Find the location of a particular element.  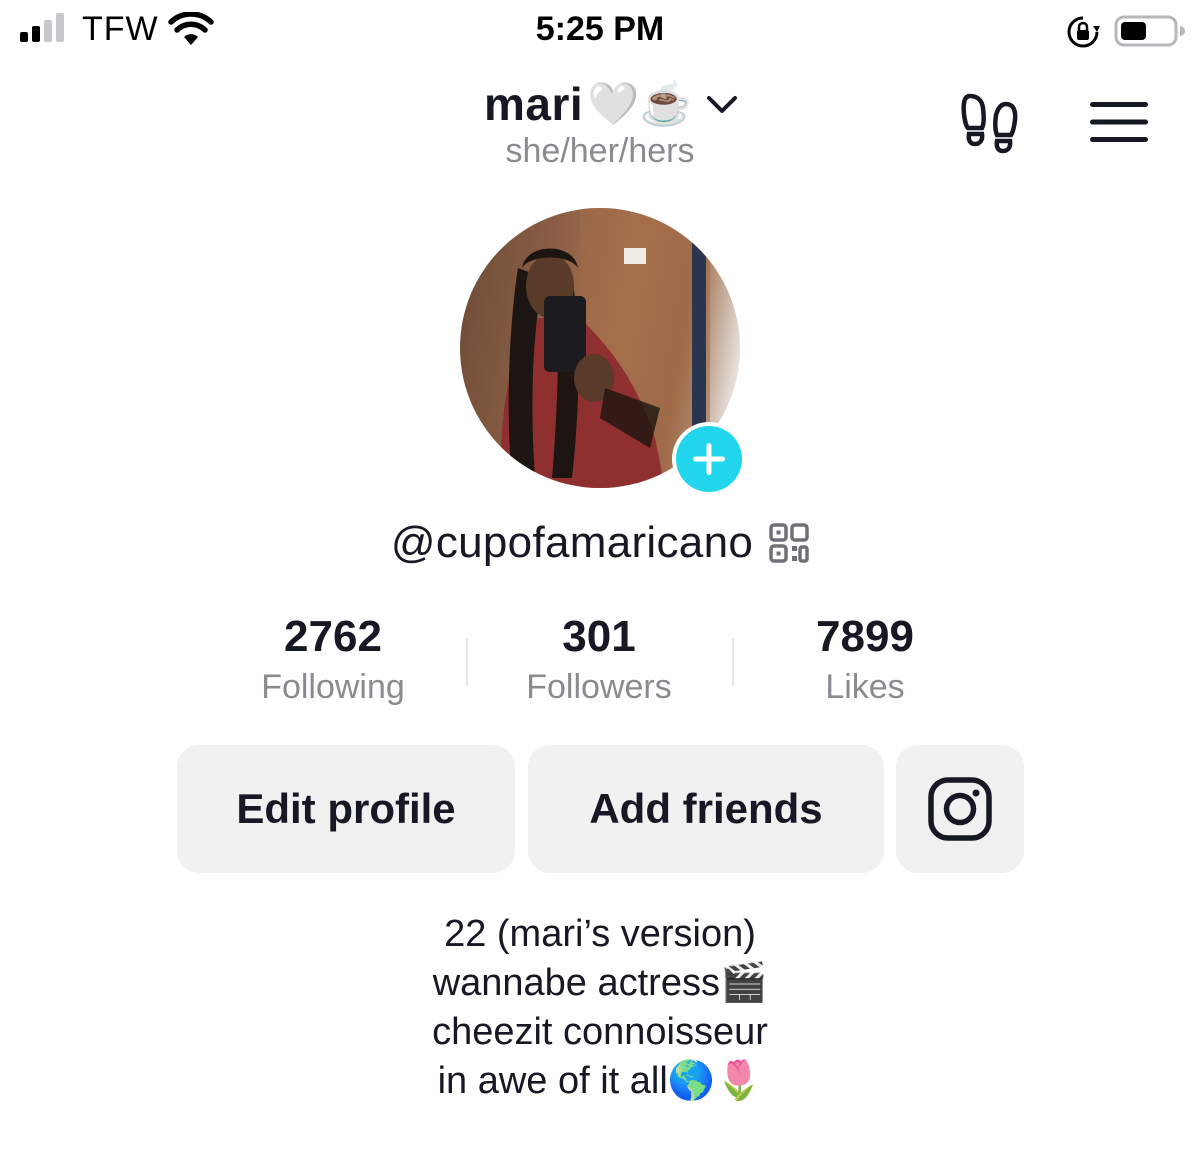

plus-icon is located at coordinates (709, 459).